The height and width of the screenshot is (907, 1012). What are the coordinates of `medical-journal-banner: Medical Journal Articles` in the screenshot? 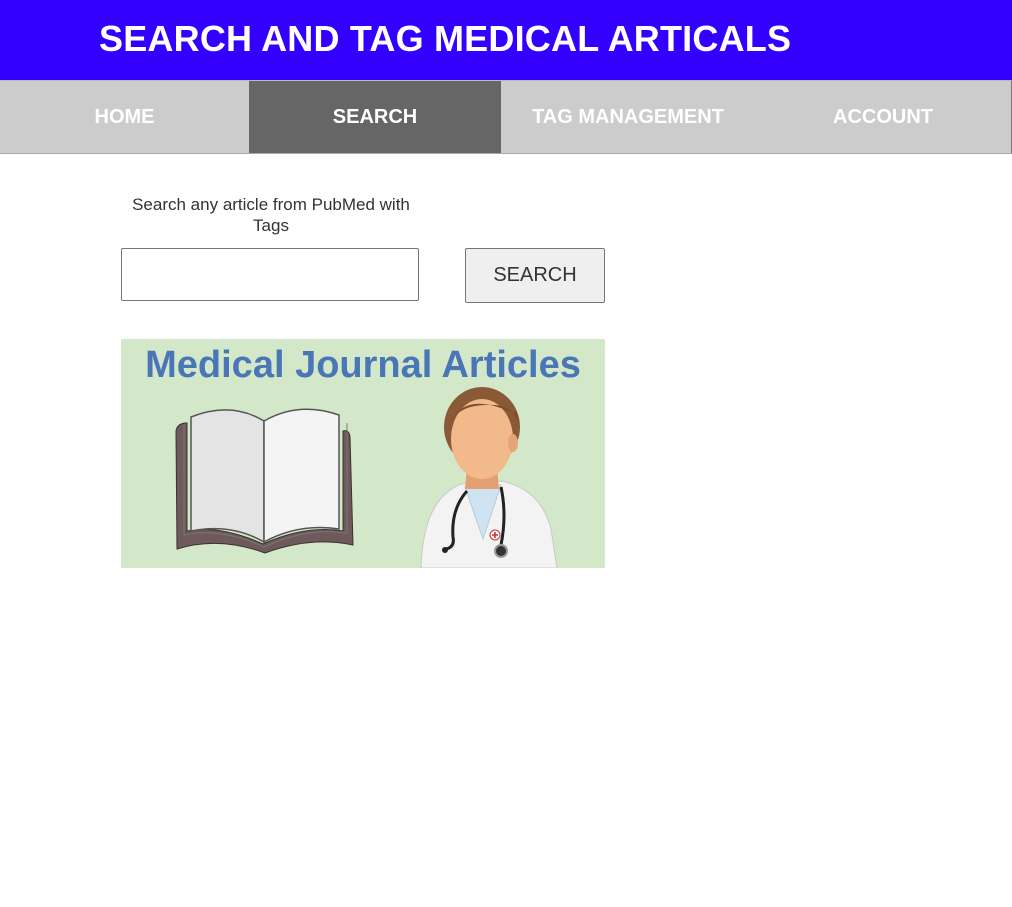 It's located at (363, 453).